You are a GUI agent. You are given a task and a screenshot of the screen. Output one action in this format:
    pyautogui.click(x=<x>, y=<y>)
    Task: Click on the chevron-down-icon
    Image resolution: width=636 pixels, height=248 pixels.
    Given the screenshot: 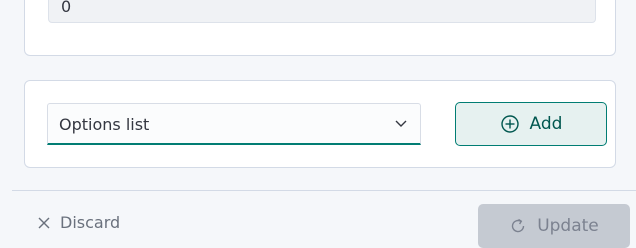 What is the action you would take?
    pyautogui.click(x=401, y=123)
    